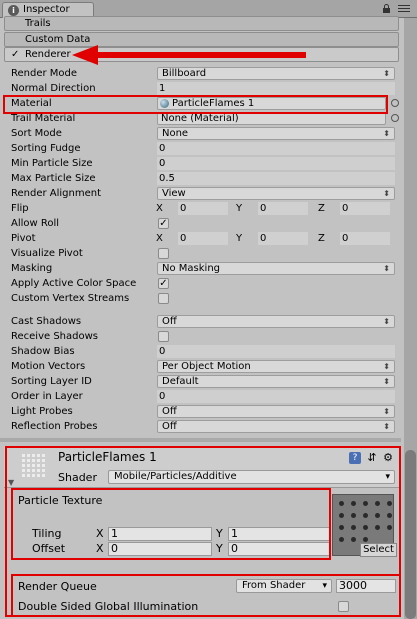 This screenshot has width=417, height=619. I want to click on custom-vertex-streams-row: Custom Vertex Streams, so click(204, 298).